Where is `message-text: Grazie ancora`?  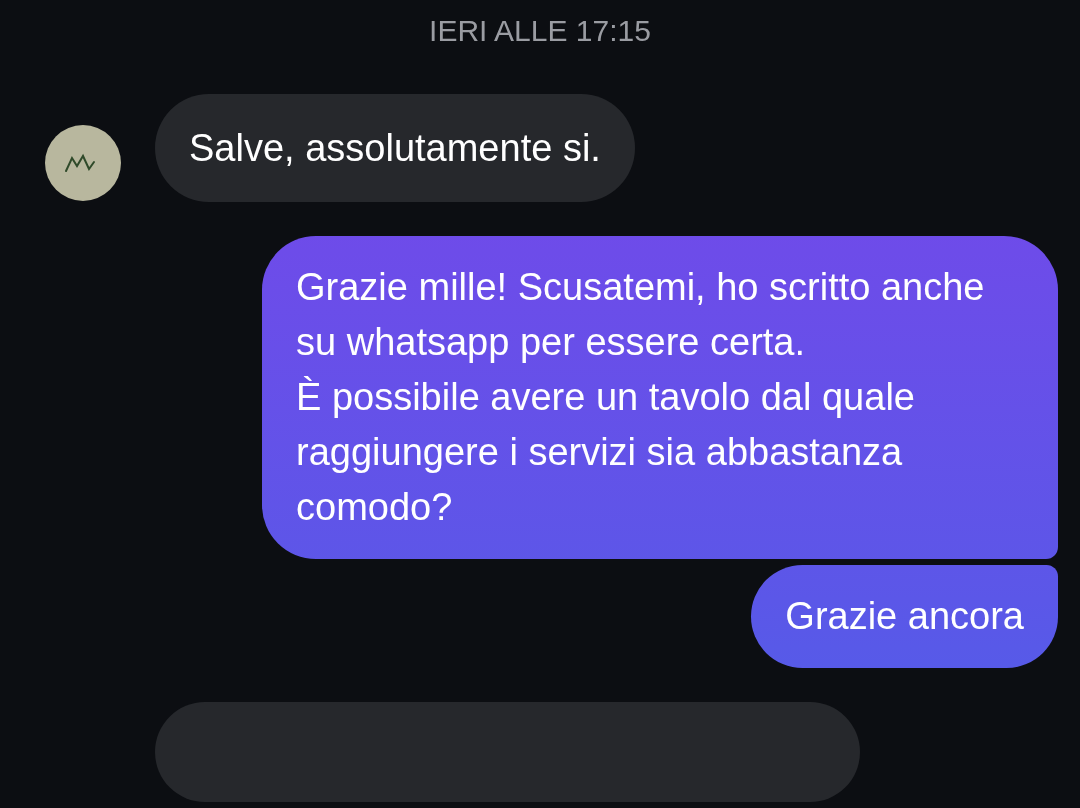 message-text: Grazie ancora is located at coordinates (904, 616).